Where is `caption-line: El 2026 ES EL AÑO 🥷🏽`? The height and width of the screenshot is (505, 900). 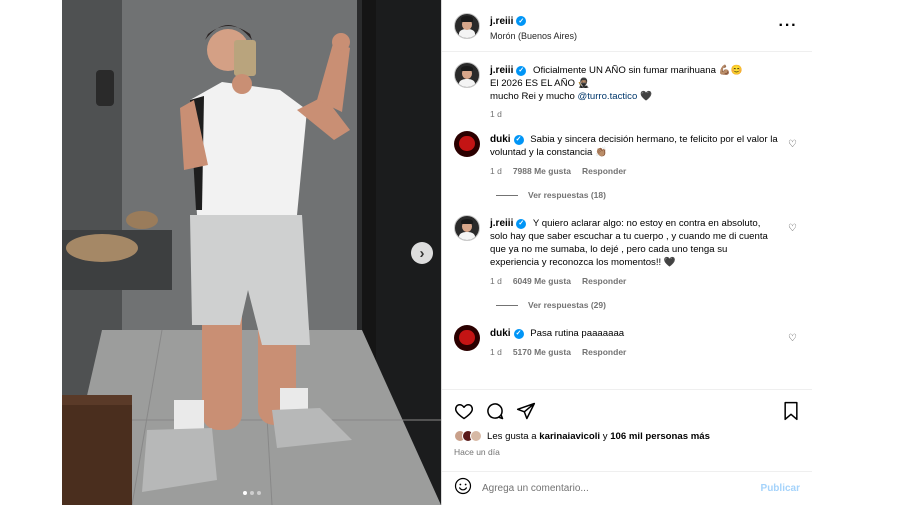 caption-line: El 2026 ES EL AÑO 🥷🏽 is located at coordinates (540, 83).